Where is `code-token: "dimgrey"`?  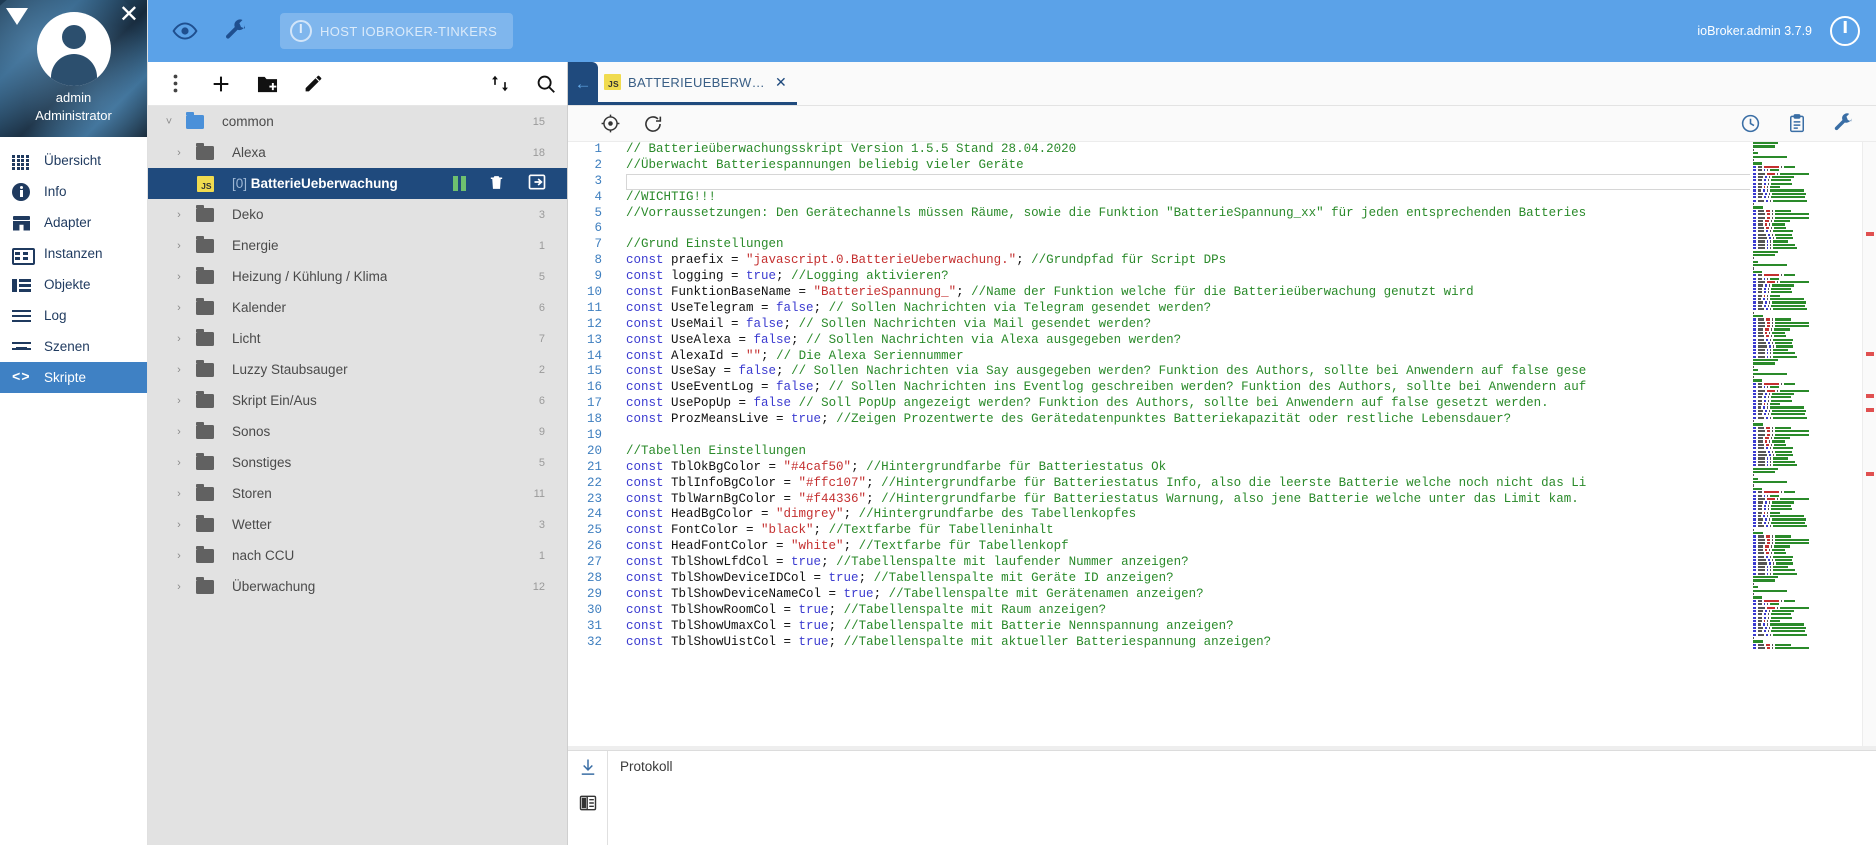 code-token: "dimgrey" is located at coordinates (810, 514).